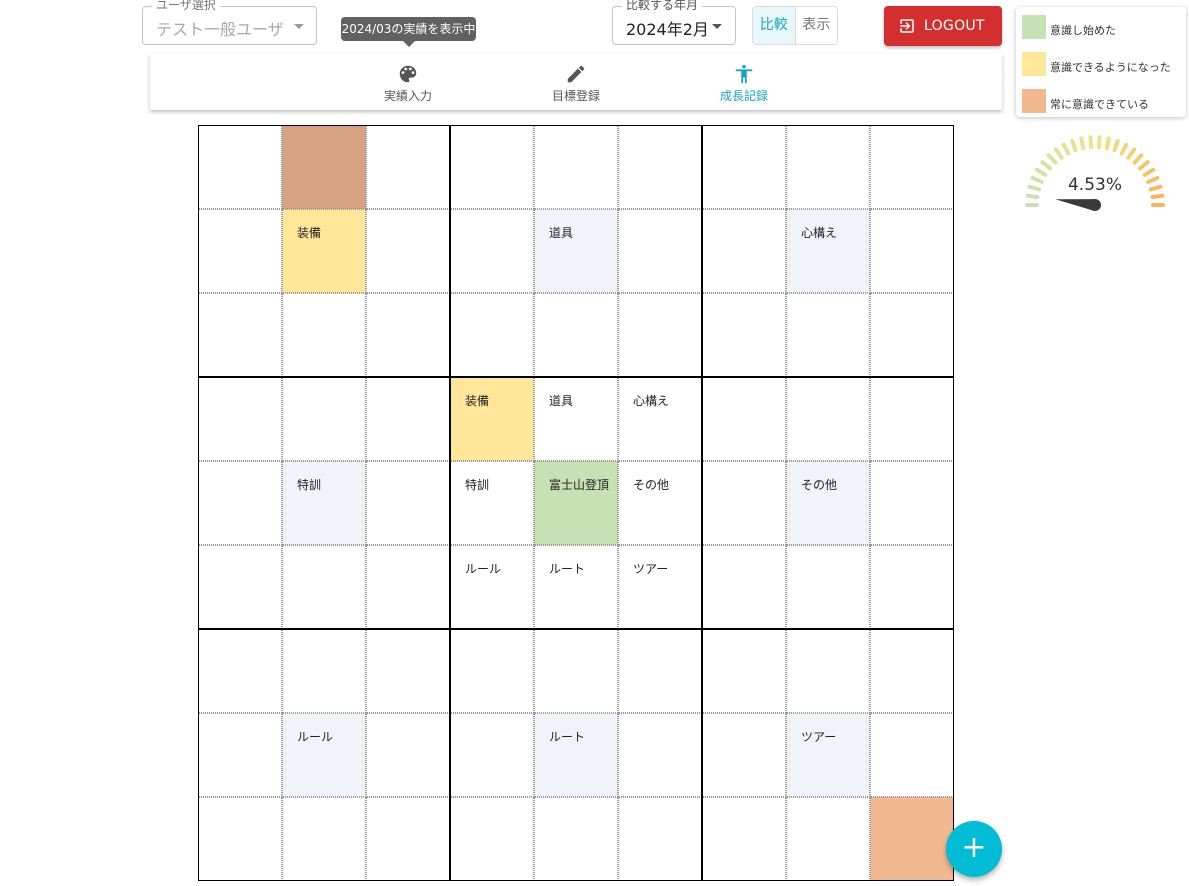  What do you see at coordinates (660, 335) in the screenshot?
I see `grid-cell-r2-c5` at bounding box center [660, 335].